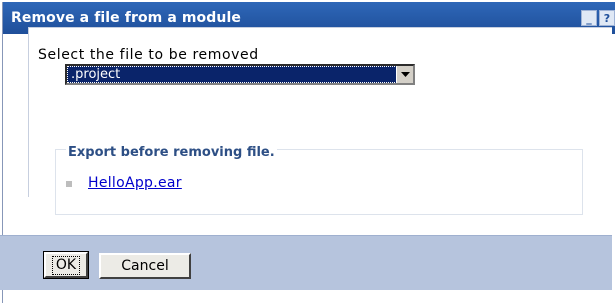 This screenshot has height=306, width=616. What do you see at coordinates (404, 74) in the screenshot?
I see `chevron-down-icon` at bounding box center [404, 74].